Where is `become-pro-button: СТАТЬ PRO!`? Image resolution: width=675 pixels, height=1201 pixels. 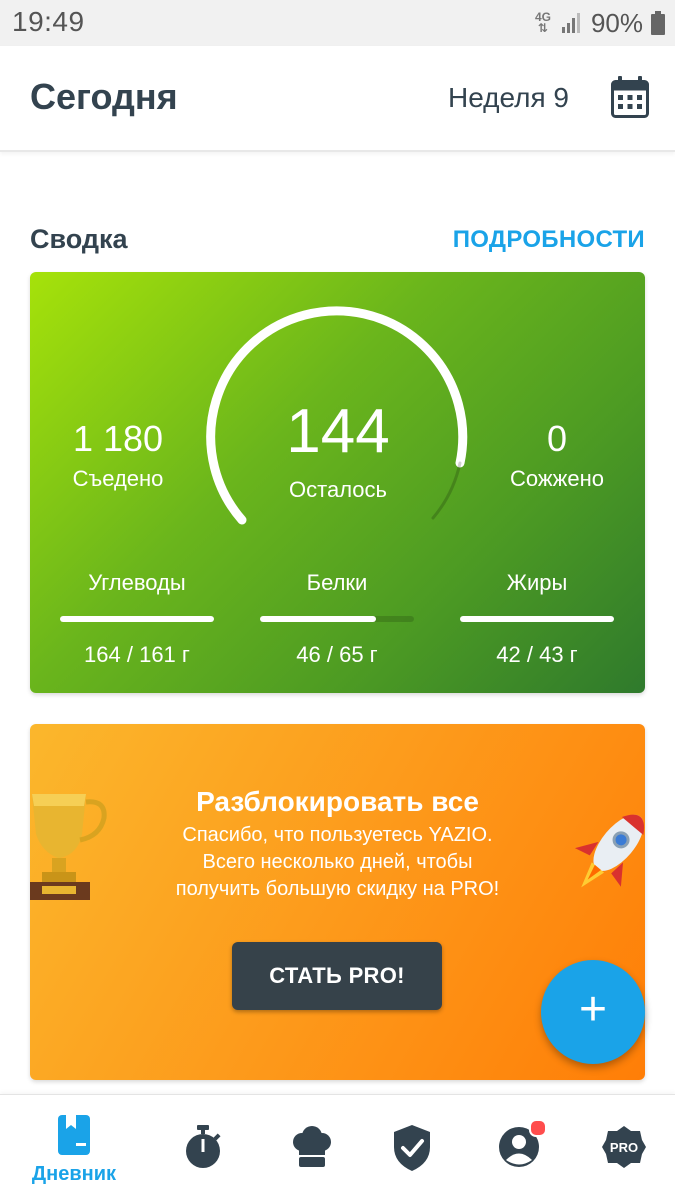
become-pro-button: СТАТЬ PRO! is located at coordinates (337, 976).